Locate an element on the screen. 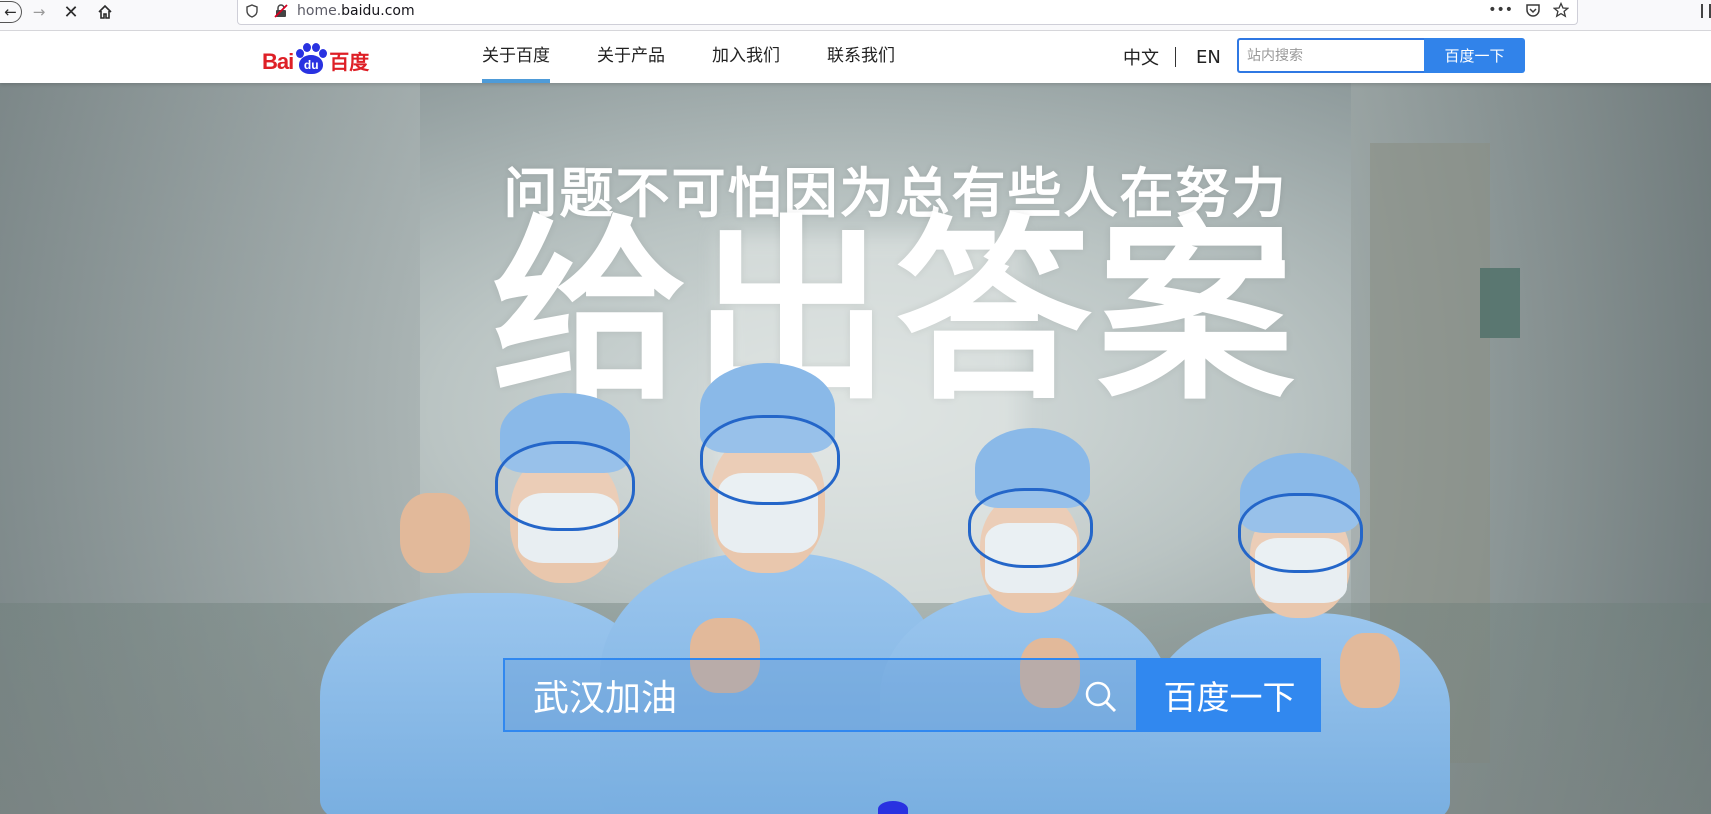 This screenshot has width=1711, height=814. library-icon is located at coordinates (1706, 11).